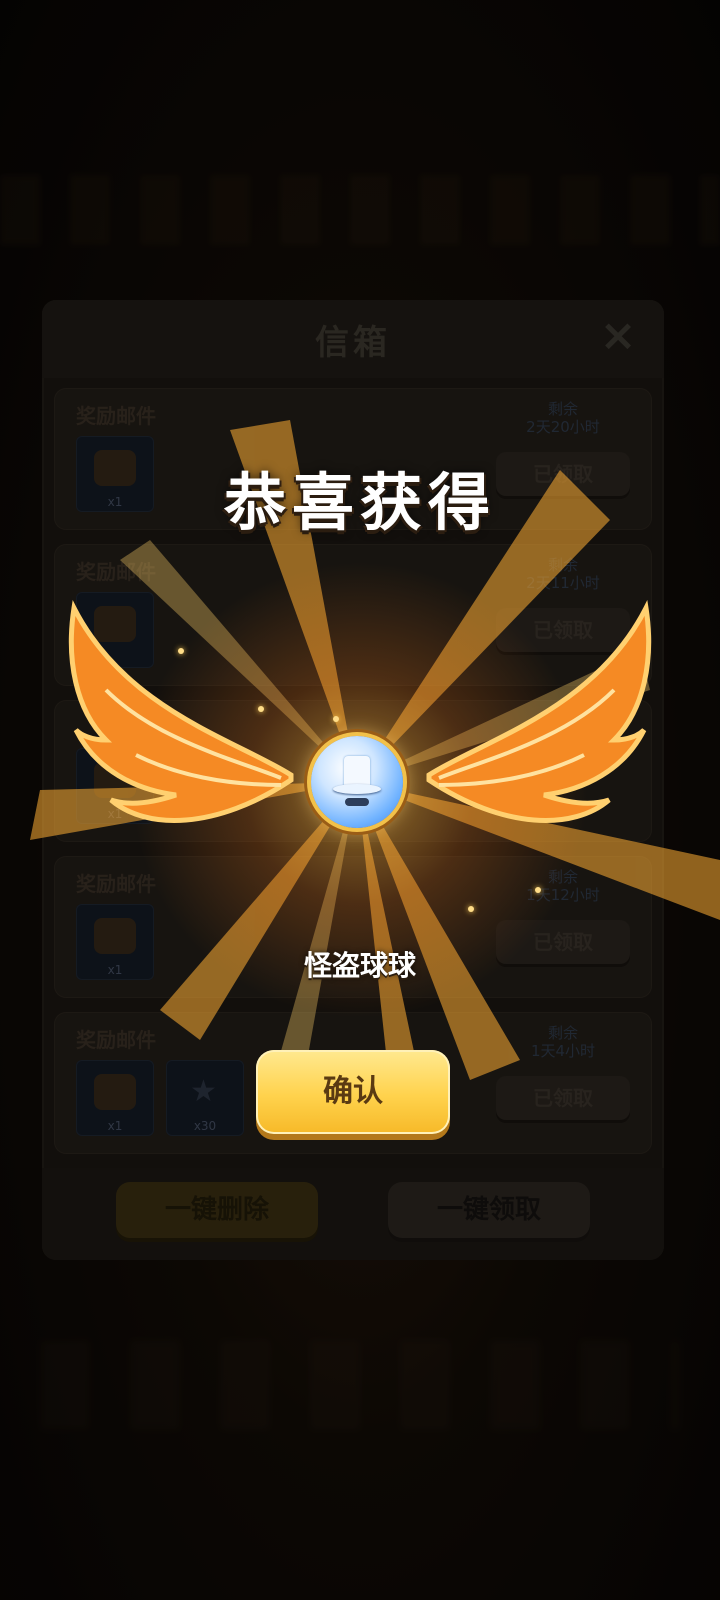 The image size is (720, 1600). I want to click on hat-brim, so click(357, 789).